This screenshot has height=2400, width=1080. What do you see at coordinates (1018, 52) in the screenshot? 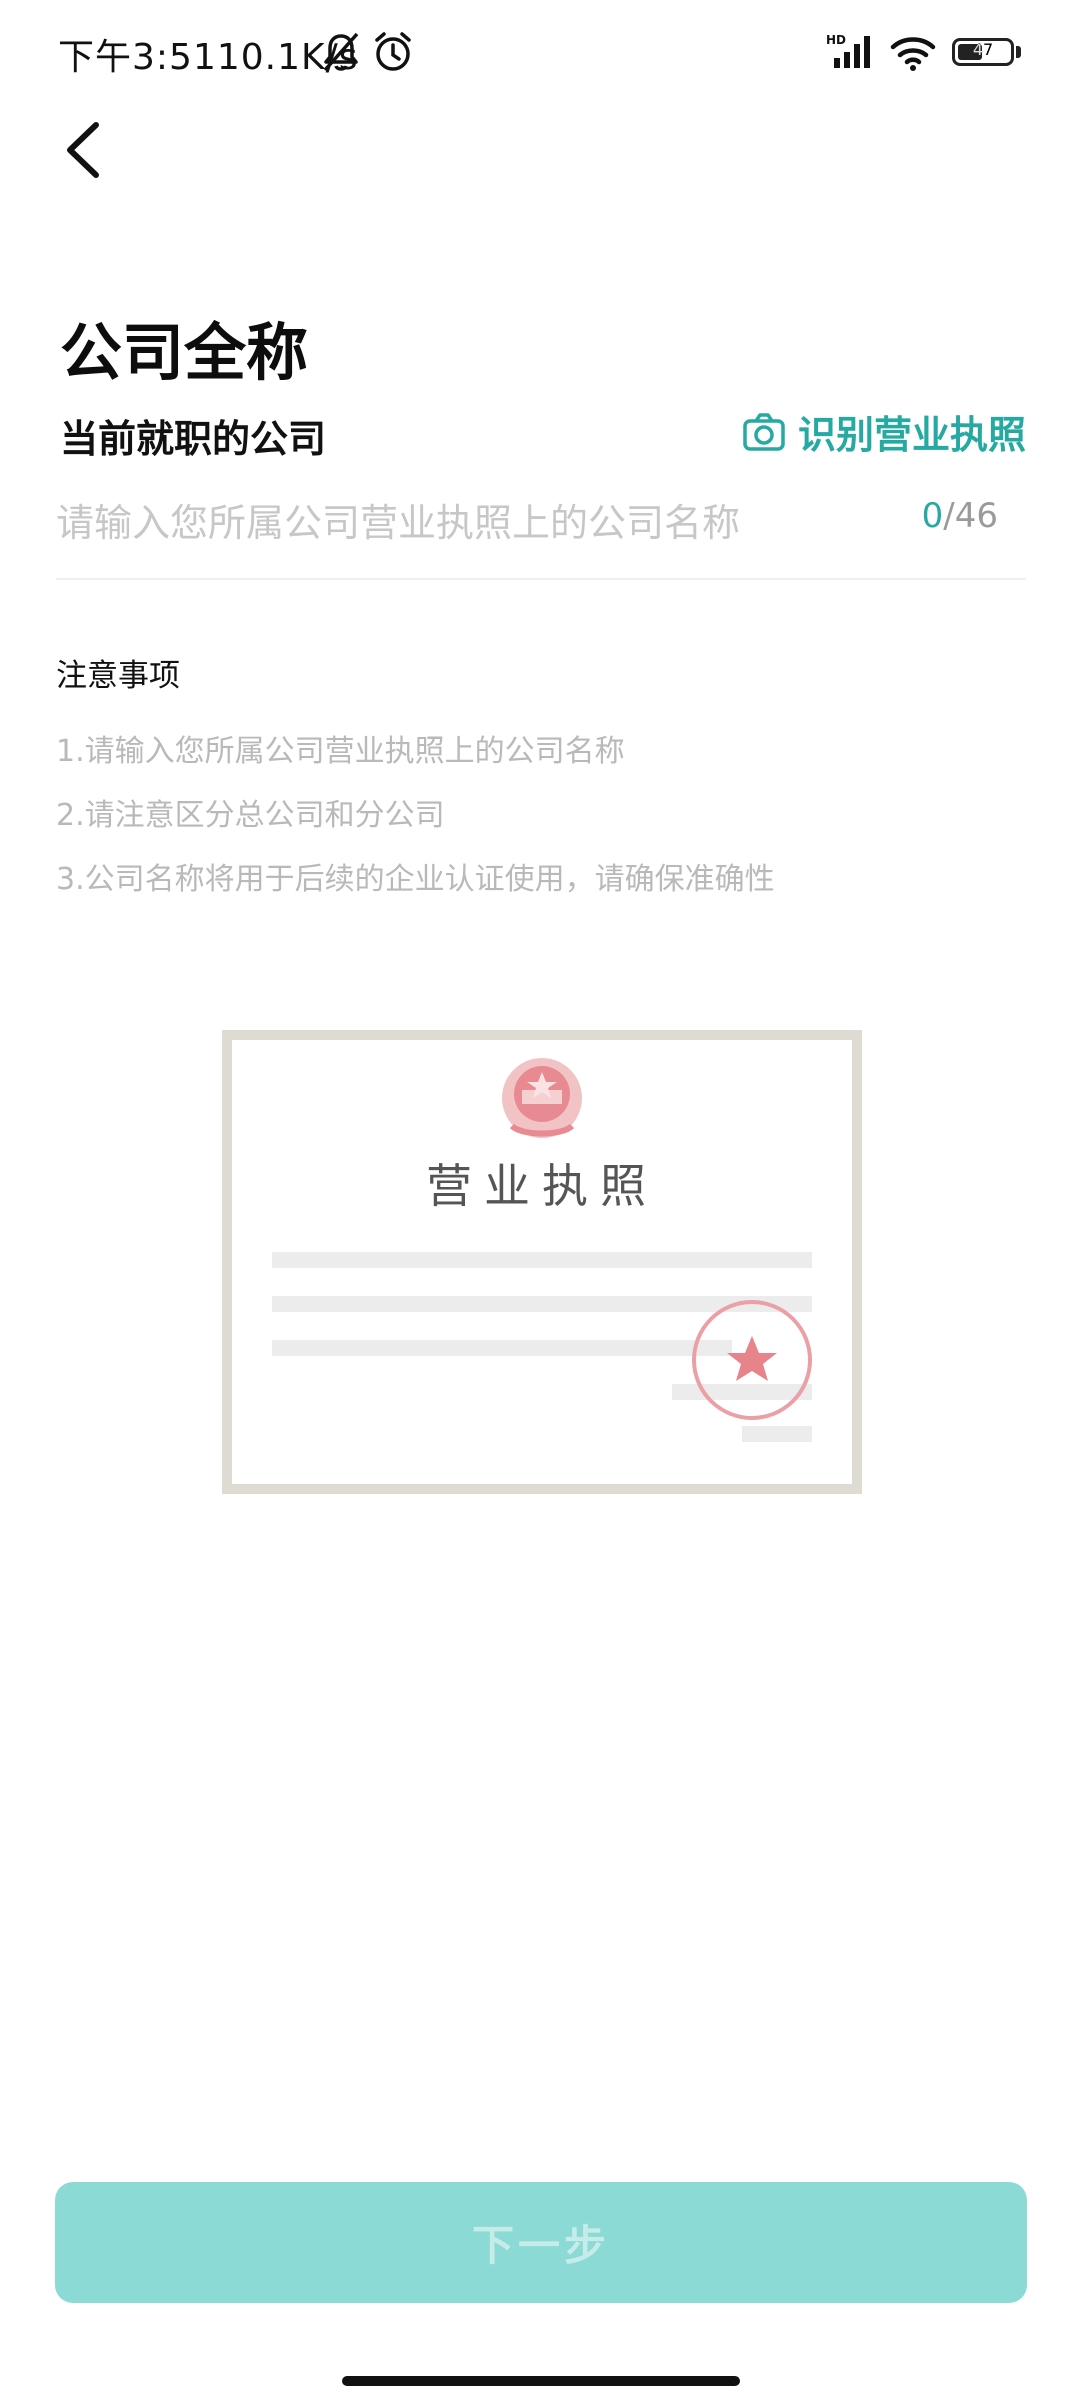
I see `battery-cap` at bounding box center [1018, 52].